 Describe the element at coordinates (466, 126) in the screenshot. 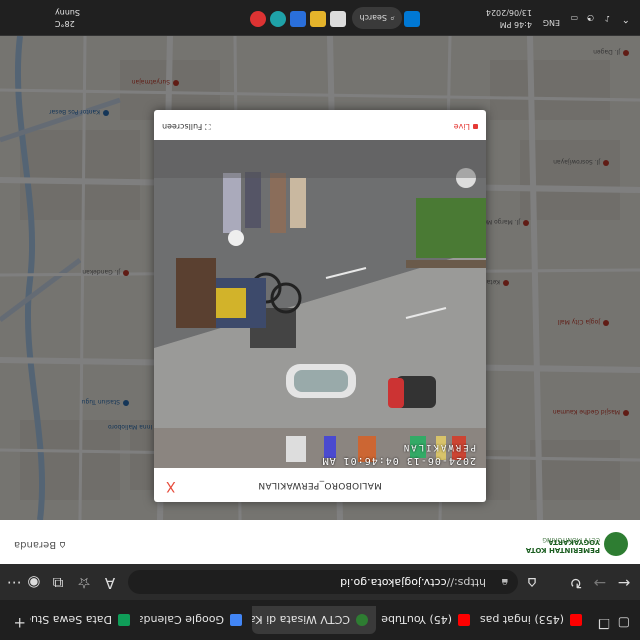

I see `live-indicator: Live` at that location.